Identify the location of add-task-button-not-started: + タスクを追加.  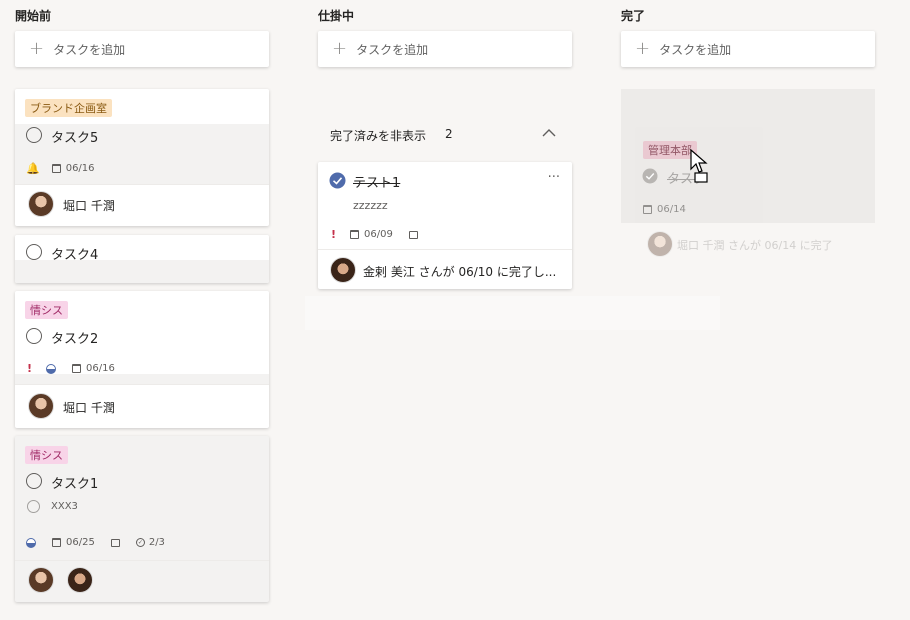
(142, 49).